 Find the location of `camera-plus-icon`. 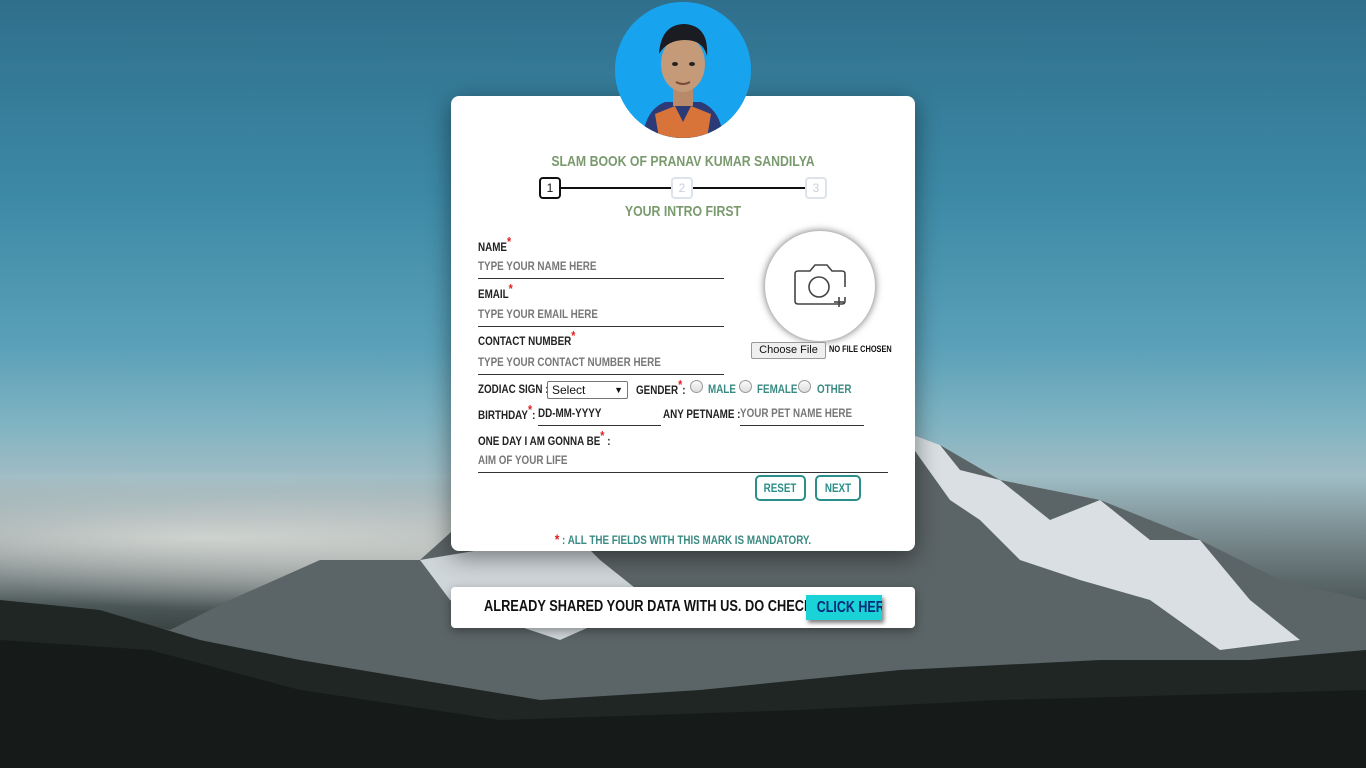

camera-plus-icon is located at coordinates (820, 285).